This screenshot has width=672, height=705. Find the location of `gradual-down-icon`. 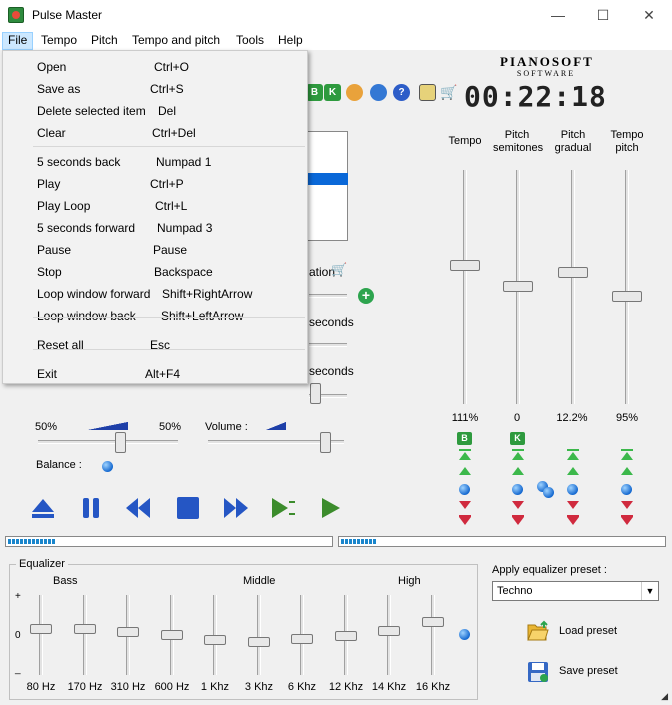

gradual-down-icon is located at coordinates (573, 521).